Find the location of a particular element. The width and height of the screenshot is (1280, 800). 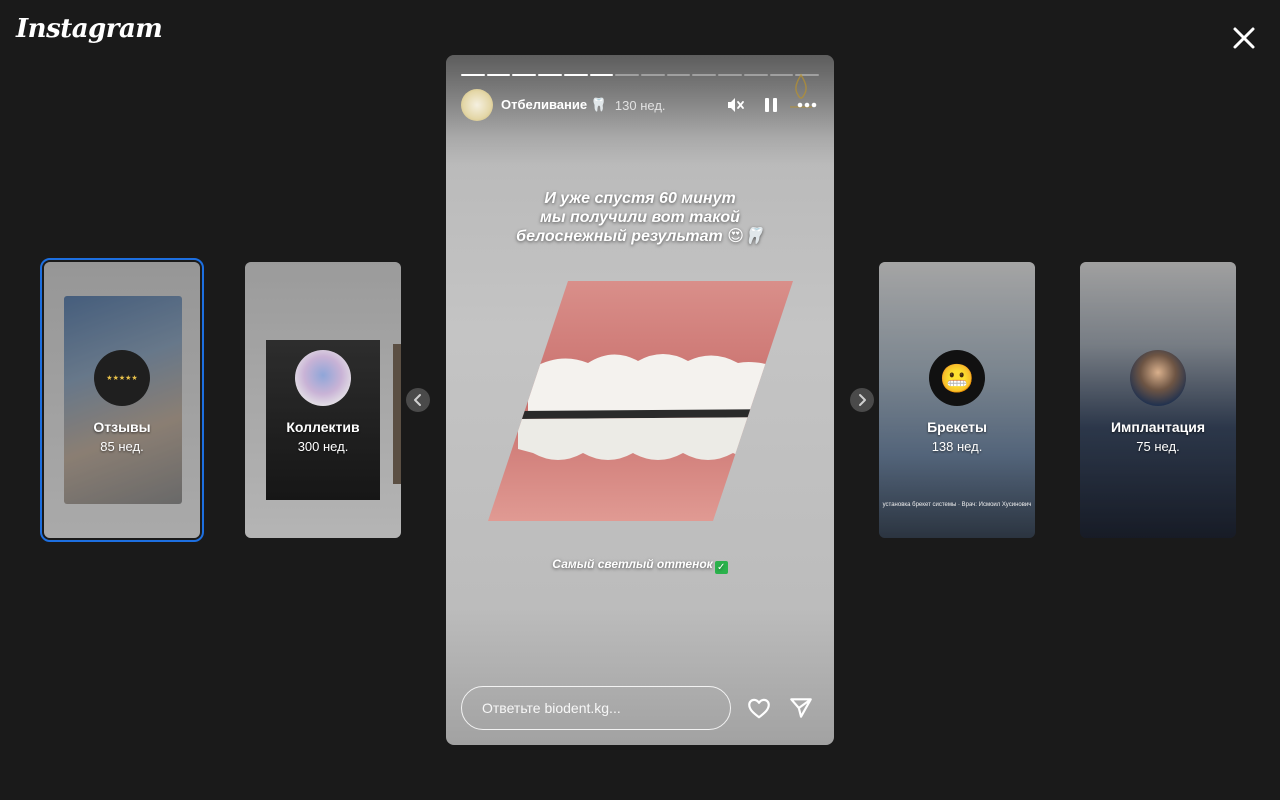

story-preview-team: Коллектив 300 нед. is located at coordinates (323, 400).